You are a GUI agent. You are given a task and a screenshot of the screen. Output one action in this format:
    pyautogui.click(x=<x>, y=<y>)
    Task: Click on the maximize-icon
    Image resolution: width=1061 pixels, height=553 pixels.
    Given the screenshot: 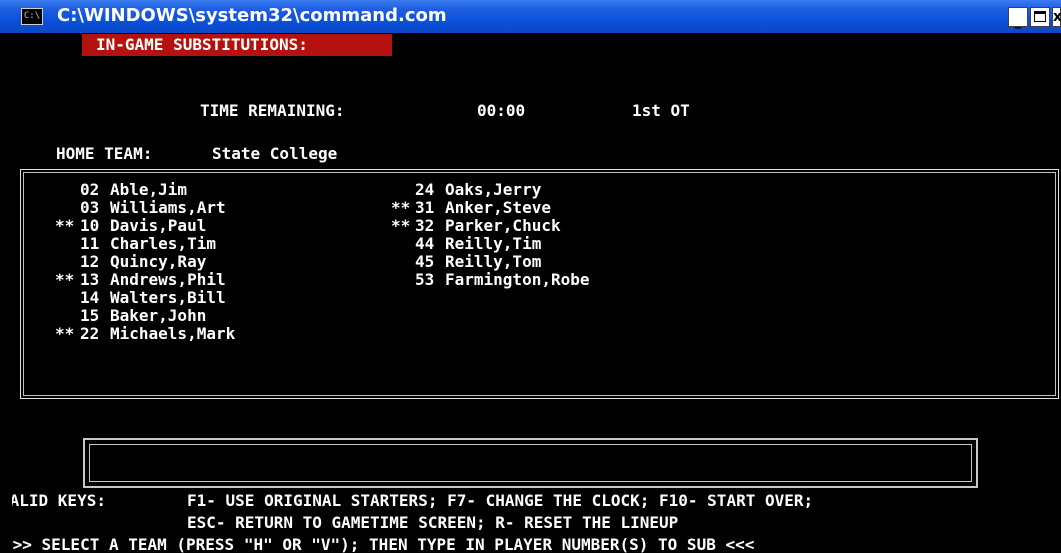 What is the action you would take?
    pyautogui.click(x=1040, y=16)
    